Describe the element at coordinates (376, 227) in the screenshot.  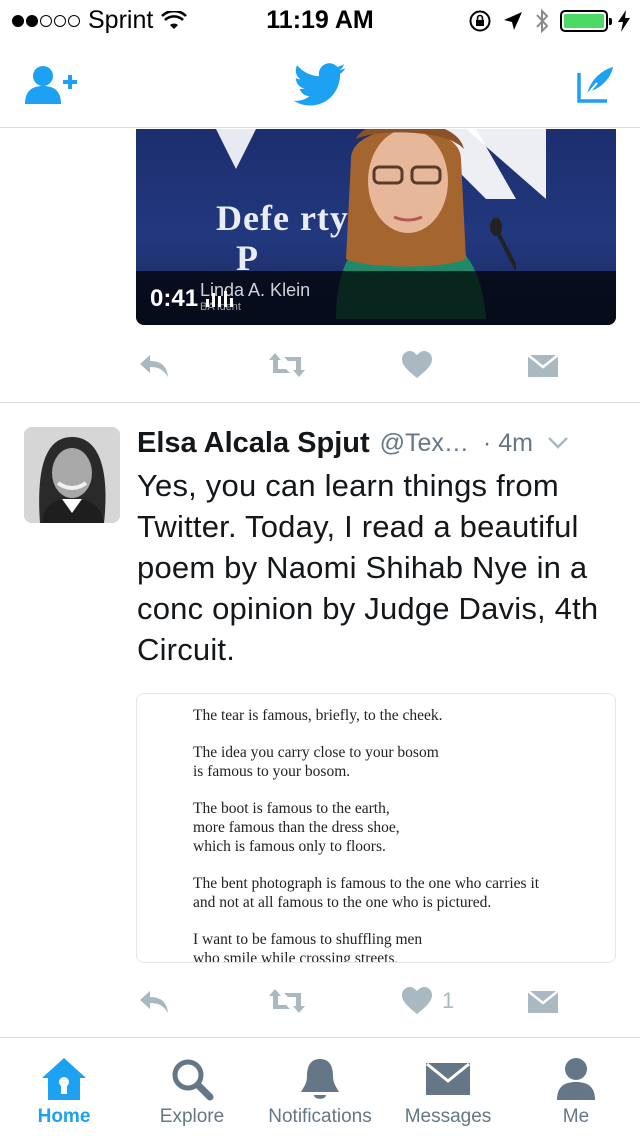
I see `video-player: Defe rty P Linda A. Klein BA ident 0:41` at that location.